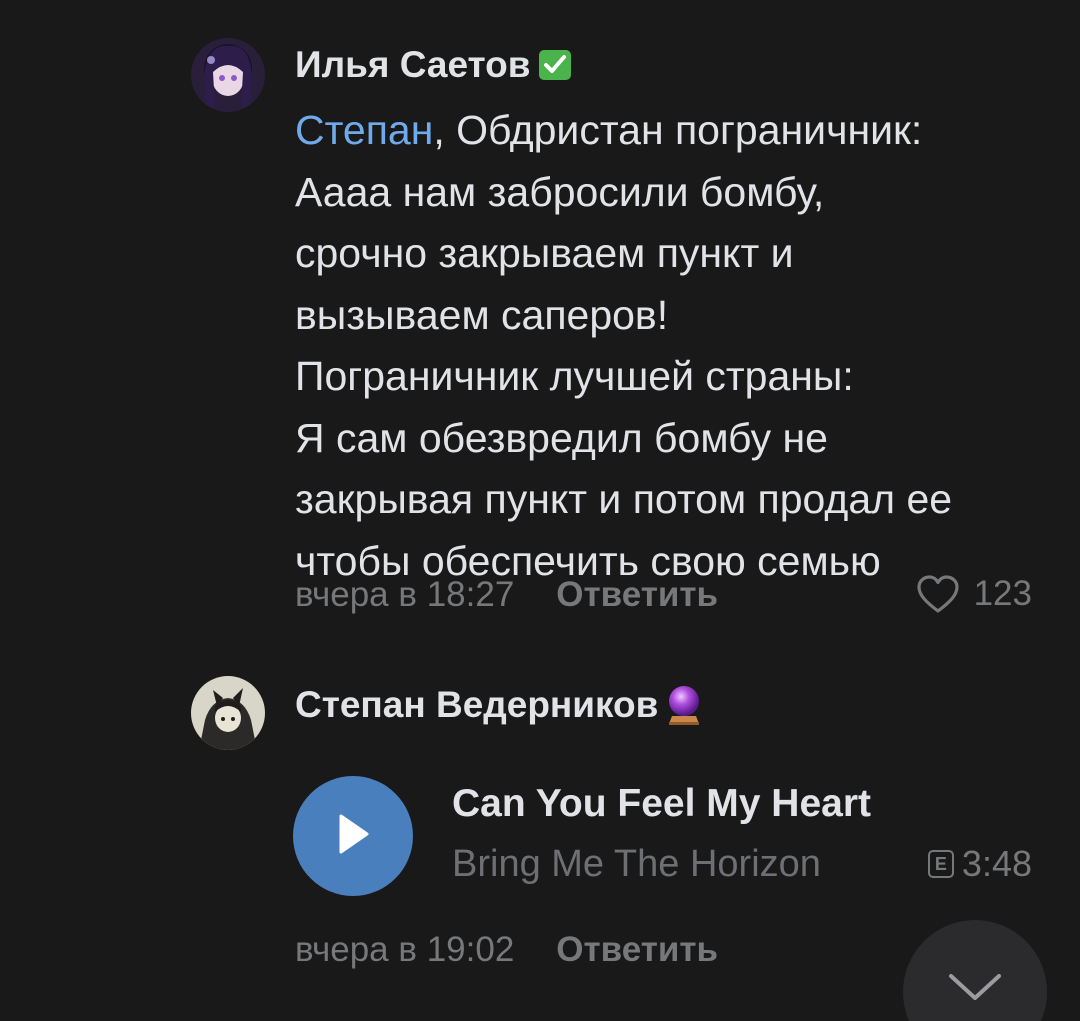 The height and width of the screenshot is (1021, 1080). I want to click on verified-check-icon, so click(555, 65).